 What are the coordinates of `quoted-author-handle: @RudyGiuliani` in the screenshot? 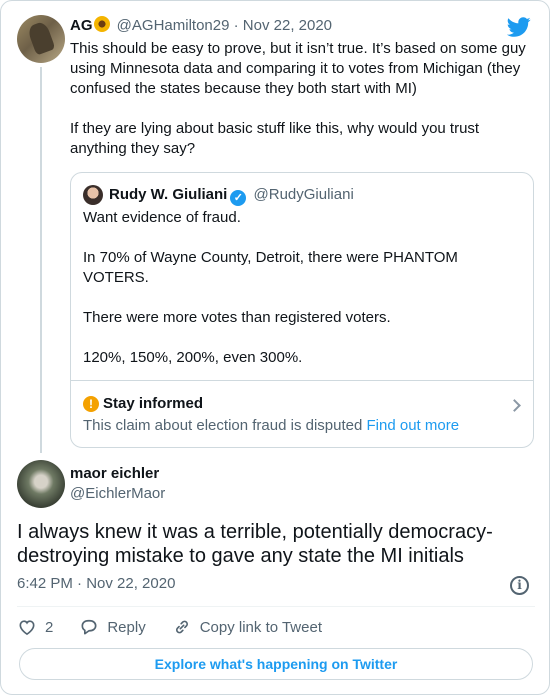 It's located at (304, 194).